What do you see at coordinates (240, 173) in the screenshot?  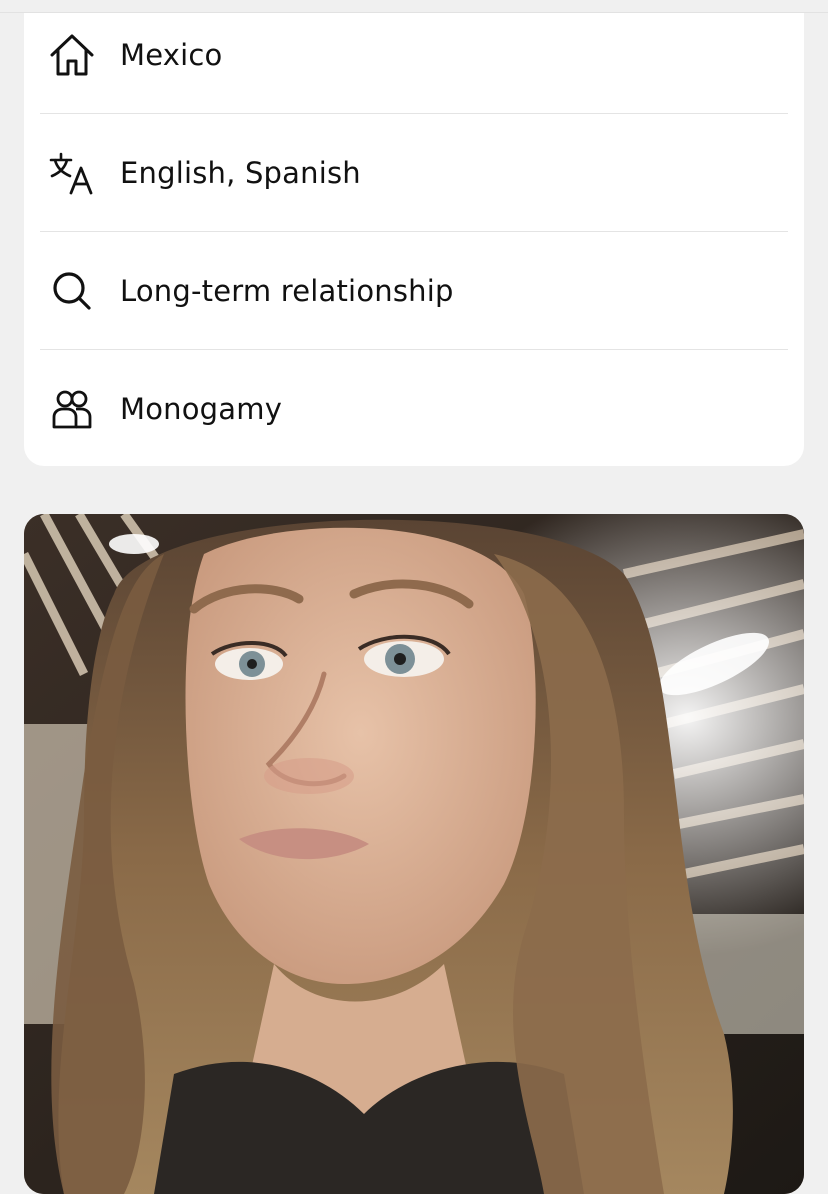 I see `languages-label: English, Spanish` at bounding box center [240, 173].